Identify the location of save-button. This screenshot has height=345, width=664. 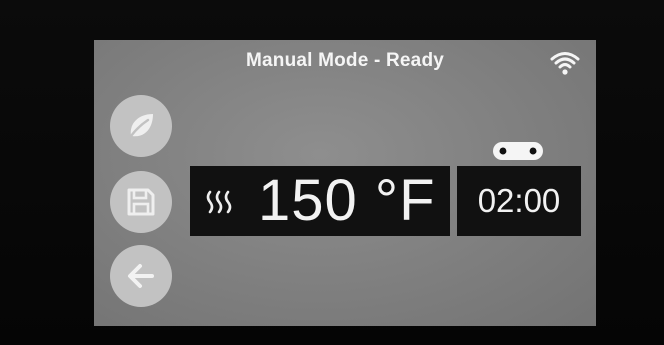
(141, 202).